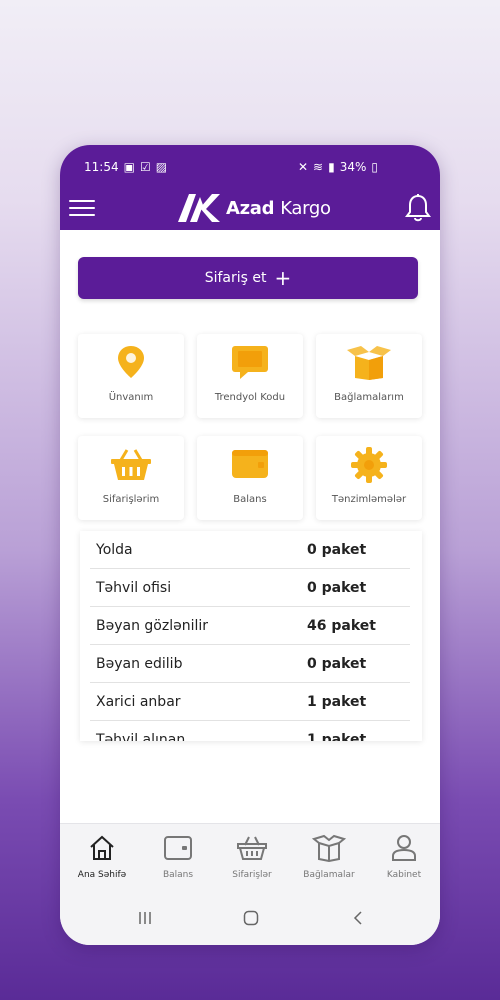 This screenshot has width=500, height=1000. I want to click on status-time: 11:54, so click(101, 167).